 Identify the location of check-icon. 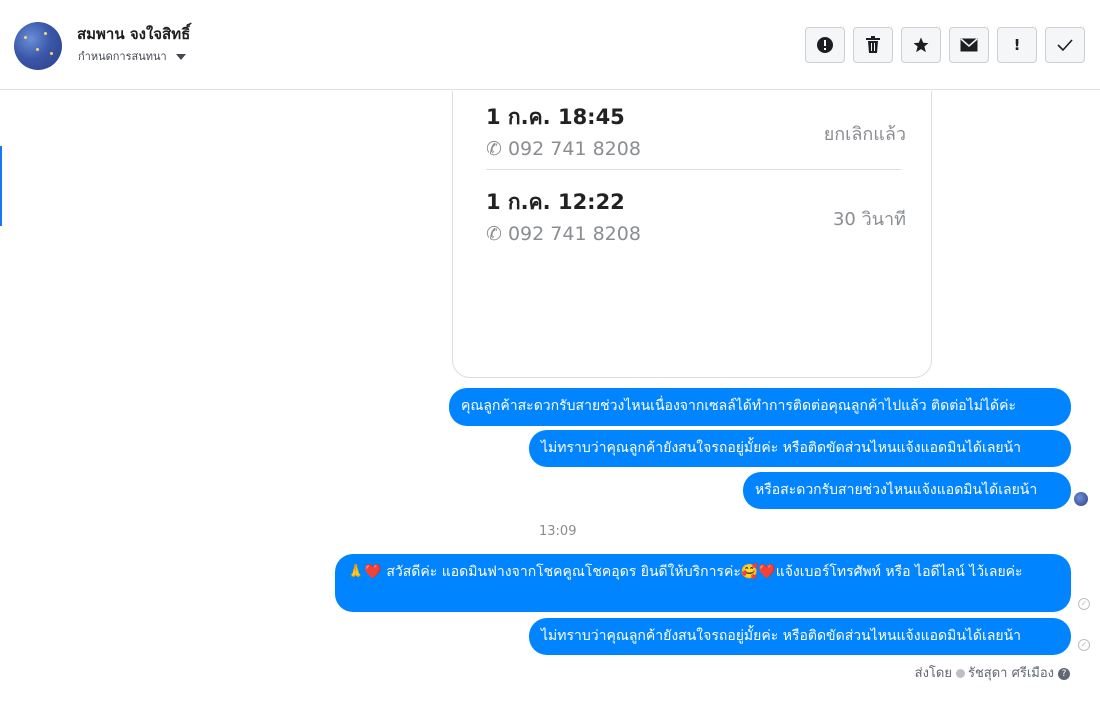
(1065, 45).